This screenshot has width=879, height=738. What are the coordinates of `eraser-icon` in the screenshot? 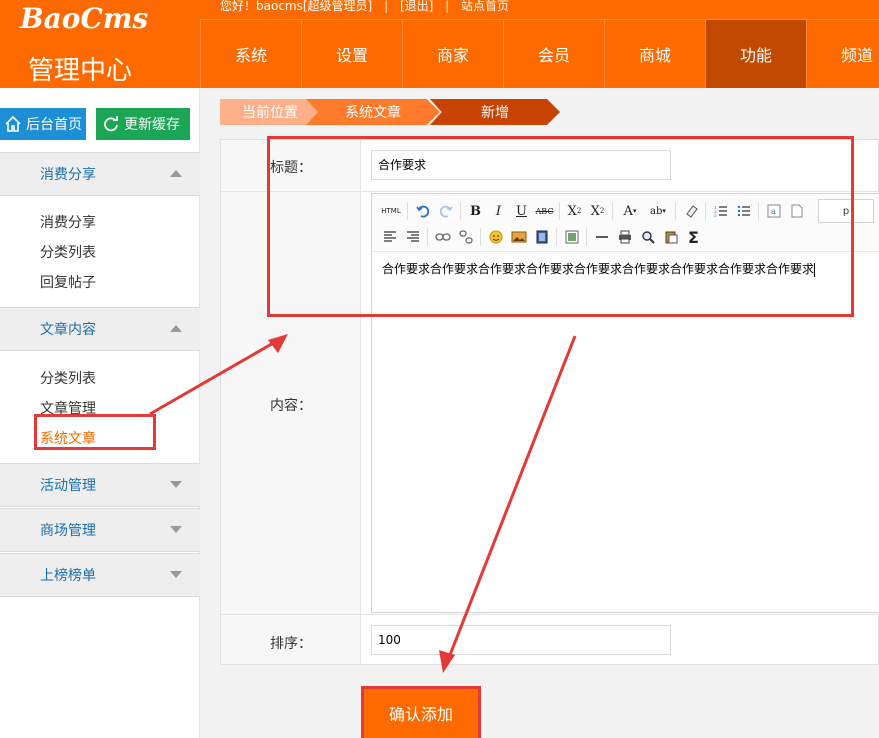 It's located at (690, 211).